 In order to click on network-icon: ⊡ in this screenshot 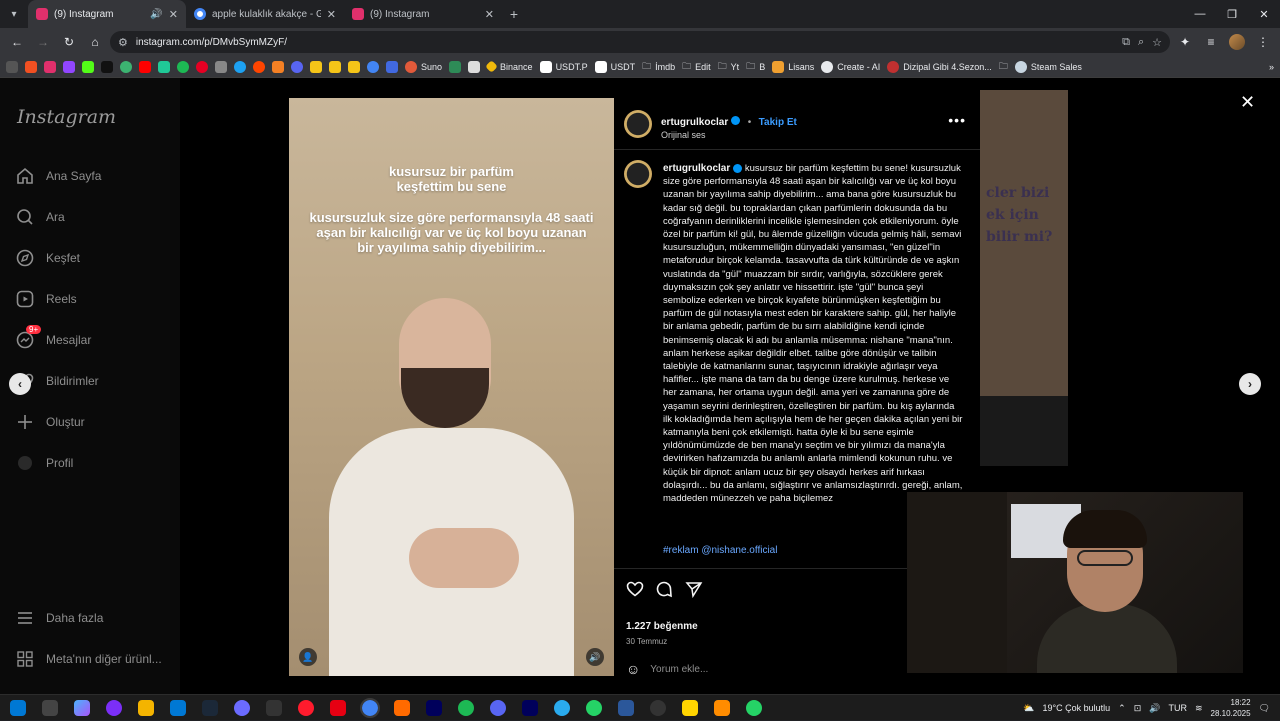, I will do `click(1138, 708)`.